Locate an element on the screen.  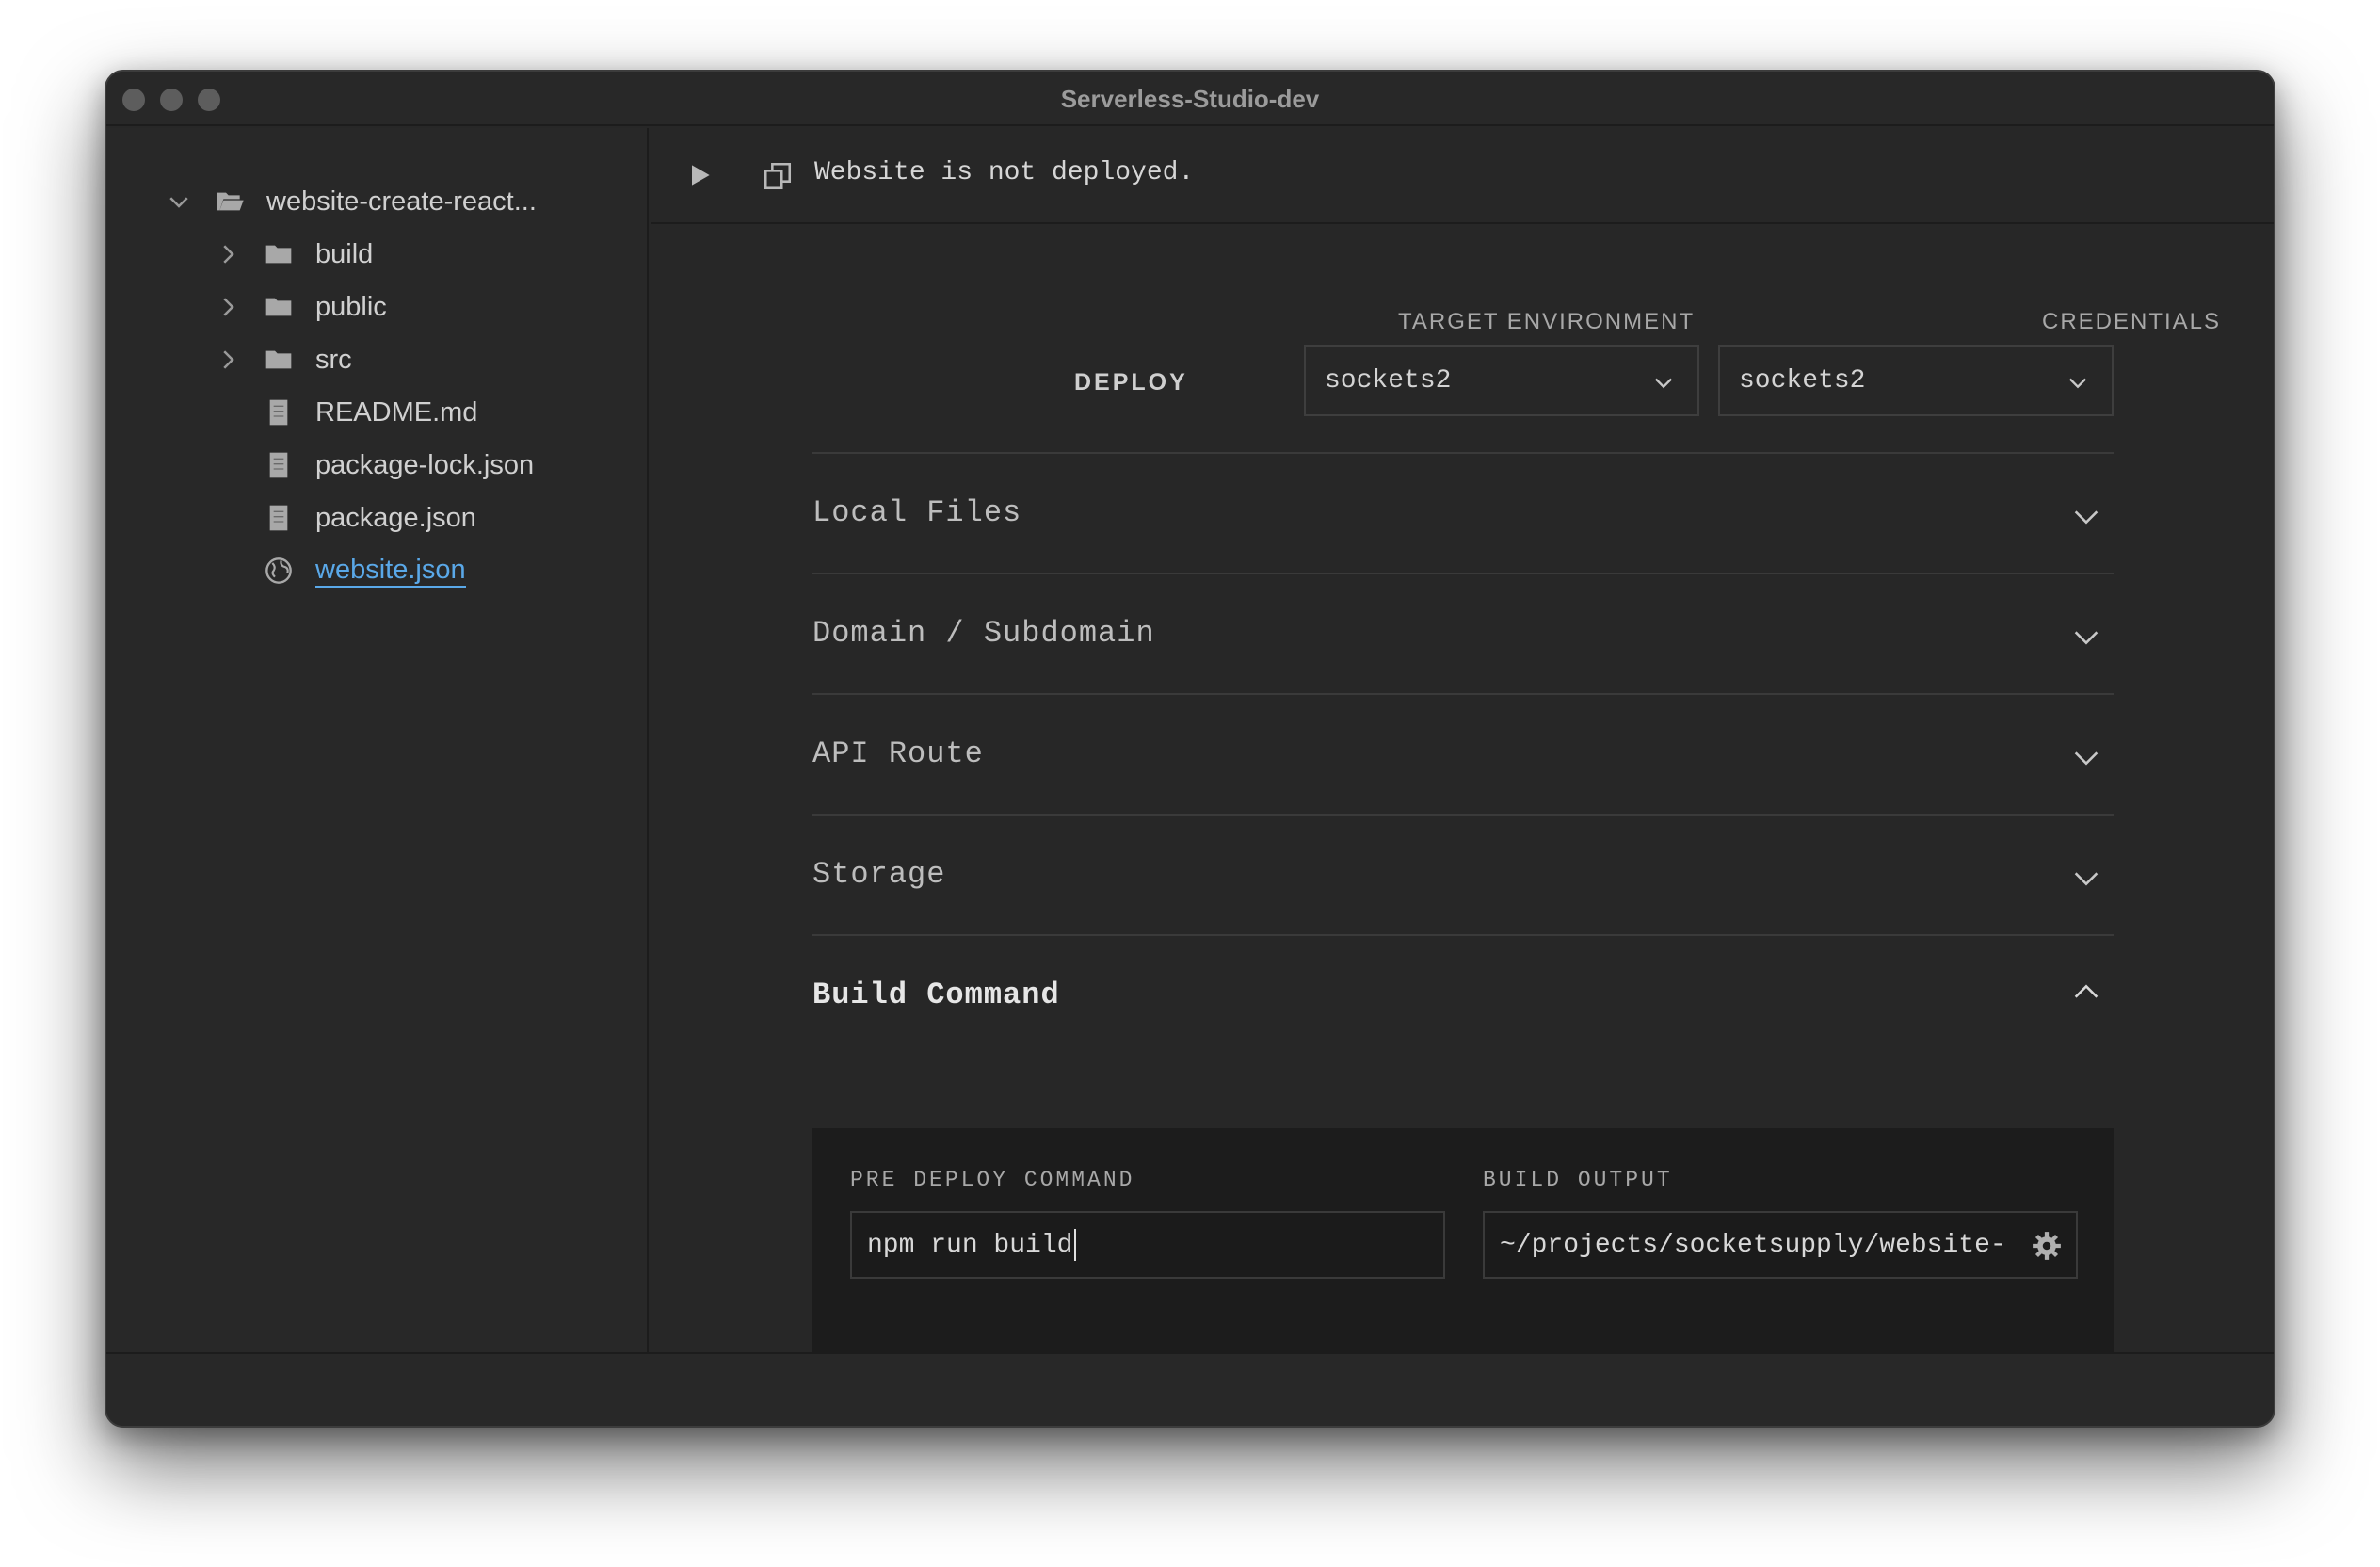
section-title: Domain / Subdomain is located at coordinates (984, 633).